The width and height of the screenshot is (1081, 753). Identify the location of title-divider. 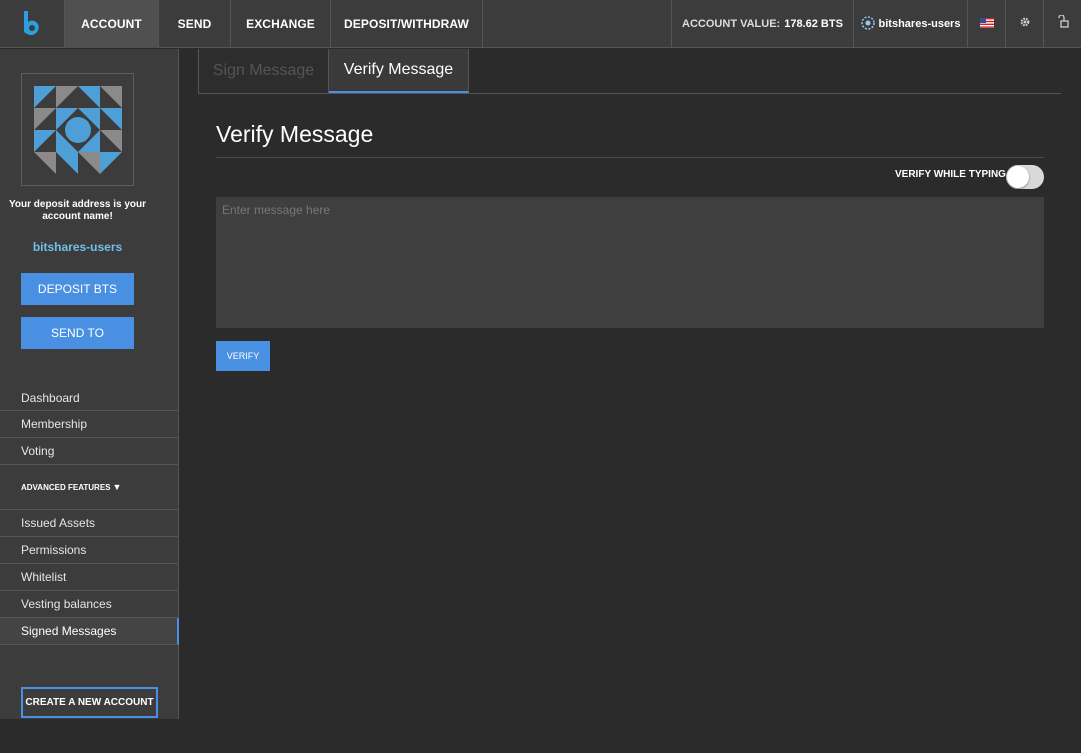
(630, 157).